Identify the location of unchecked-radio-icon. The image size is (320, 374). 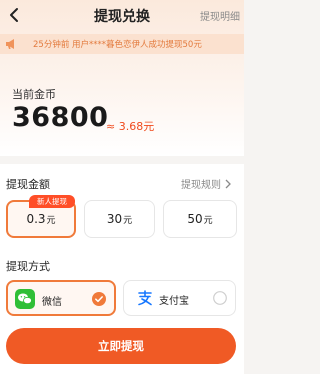
(220, 298).